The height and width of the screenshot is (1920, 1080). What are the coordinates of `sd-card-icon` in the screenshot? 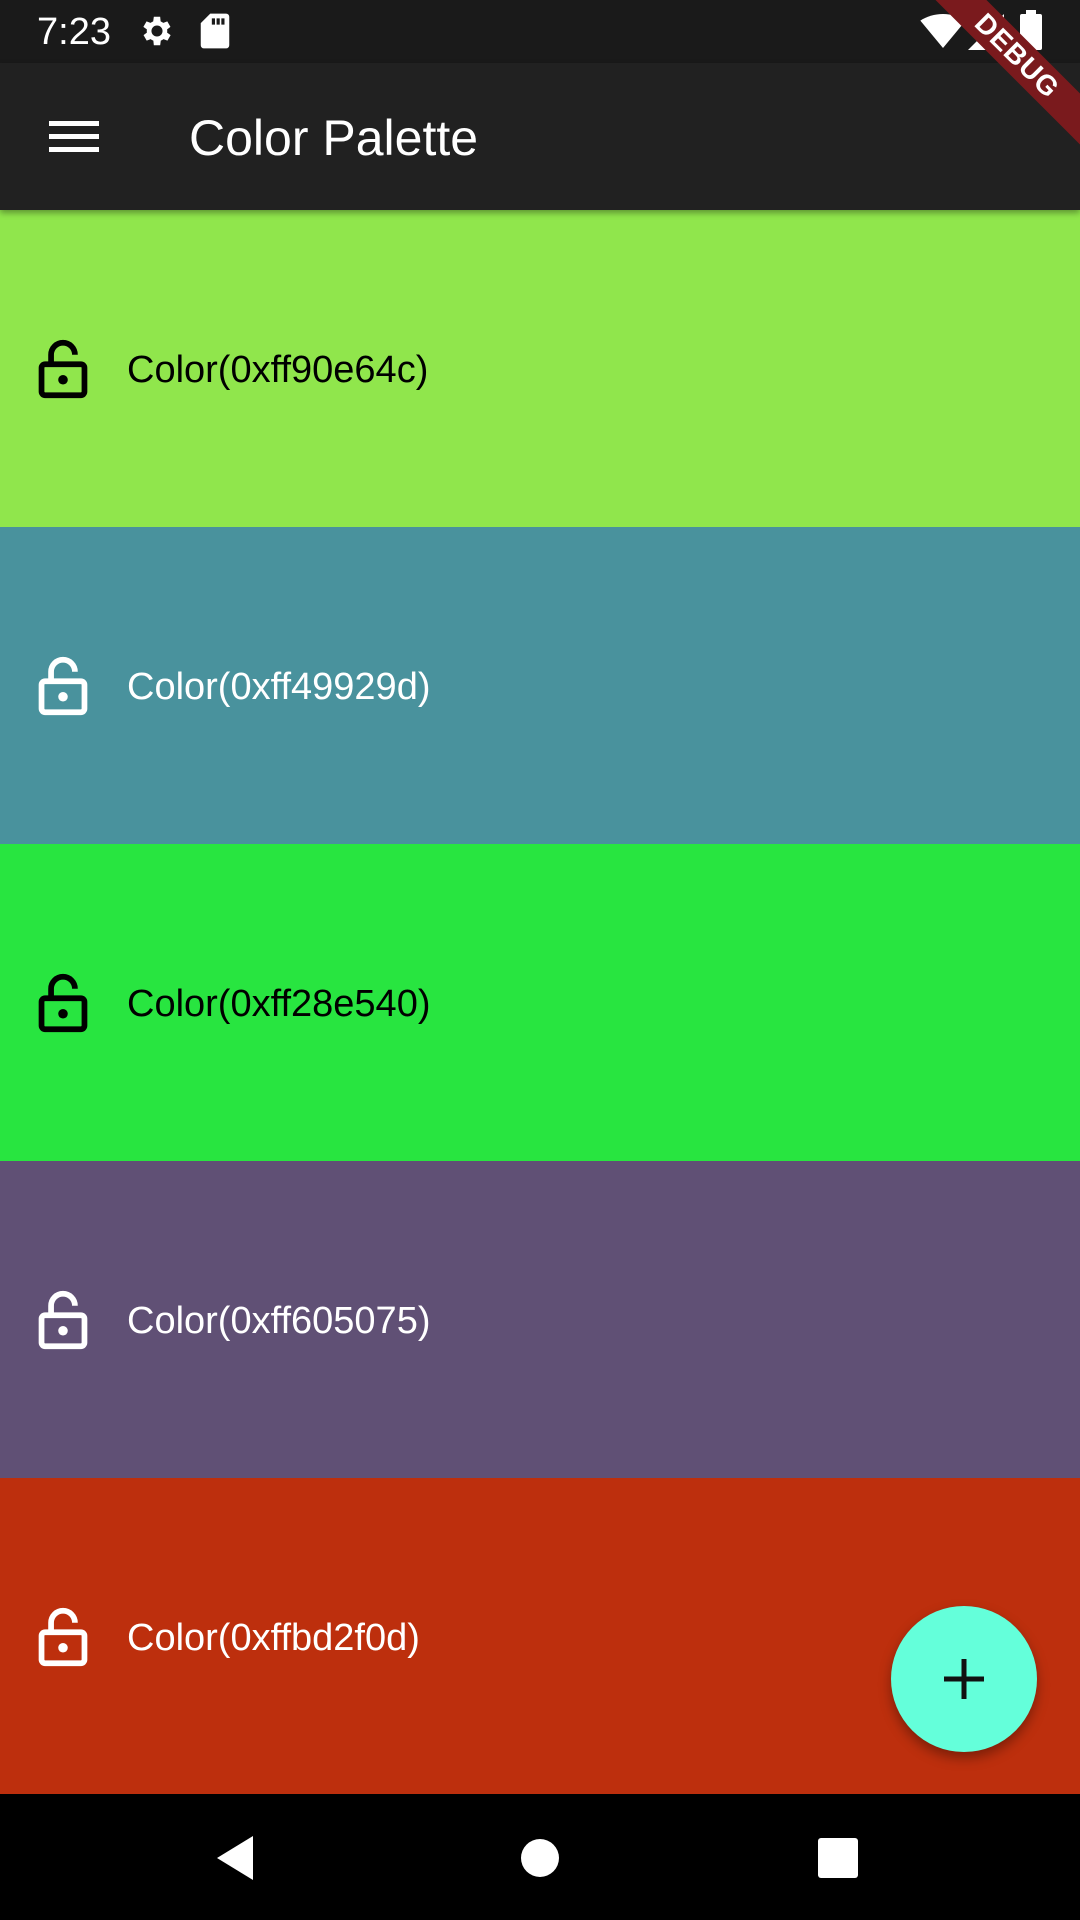 It's located at (215, 33).